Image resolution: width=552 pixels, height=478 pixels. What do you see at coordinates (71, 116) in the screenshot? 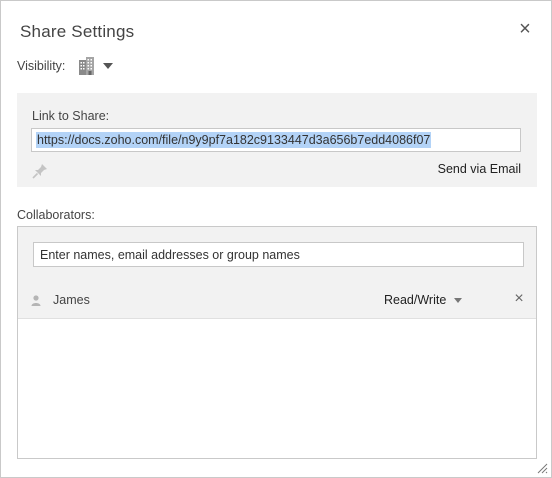
I see `link-label: Link to Share:` at bounding box center [71, 116].